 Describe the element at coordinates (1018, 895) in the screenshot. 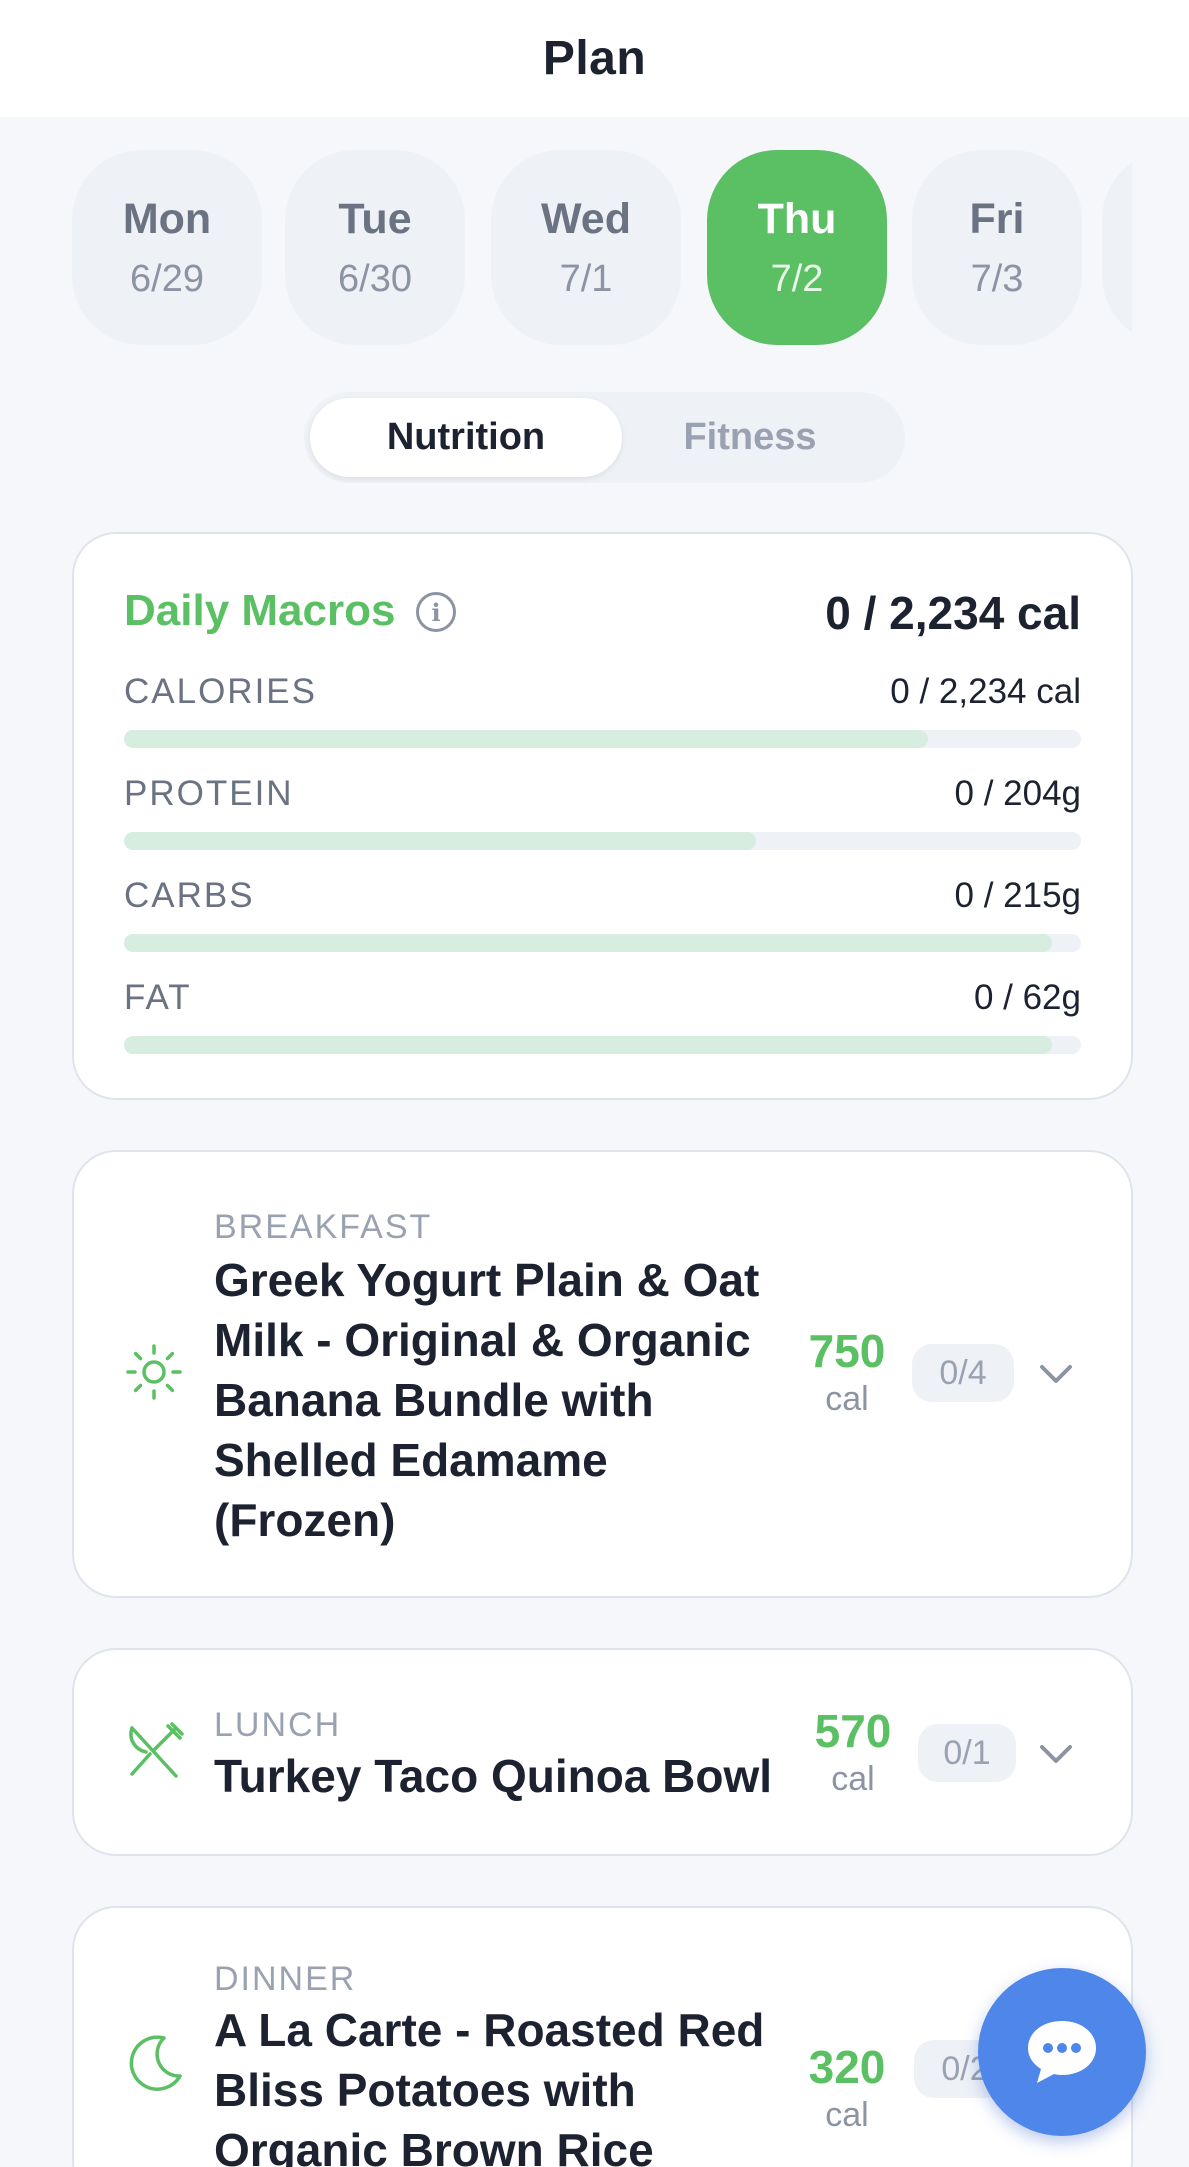

I see `macro-value: 0 / 215g` at that location.